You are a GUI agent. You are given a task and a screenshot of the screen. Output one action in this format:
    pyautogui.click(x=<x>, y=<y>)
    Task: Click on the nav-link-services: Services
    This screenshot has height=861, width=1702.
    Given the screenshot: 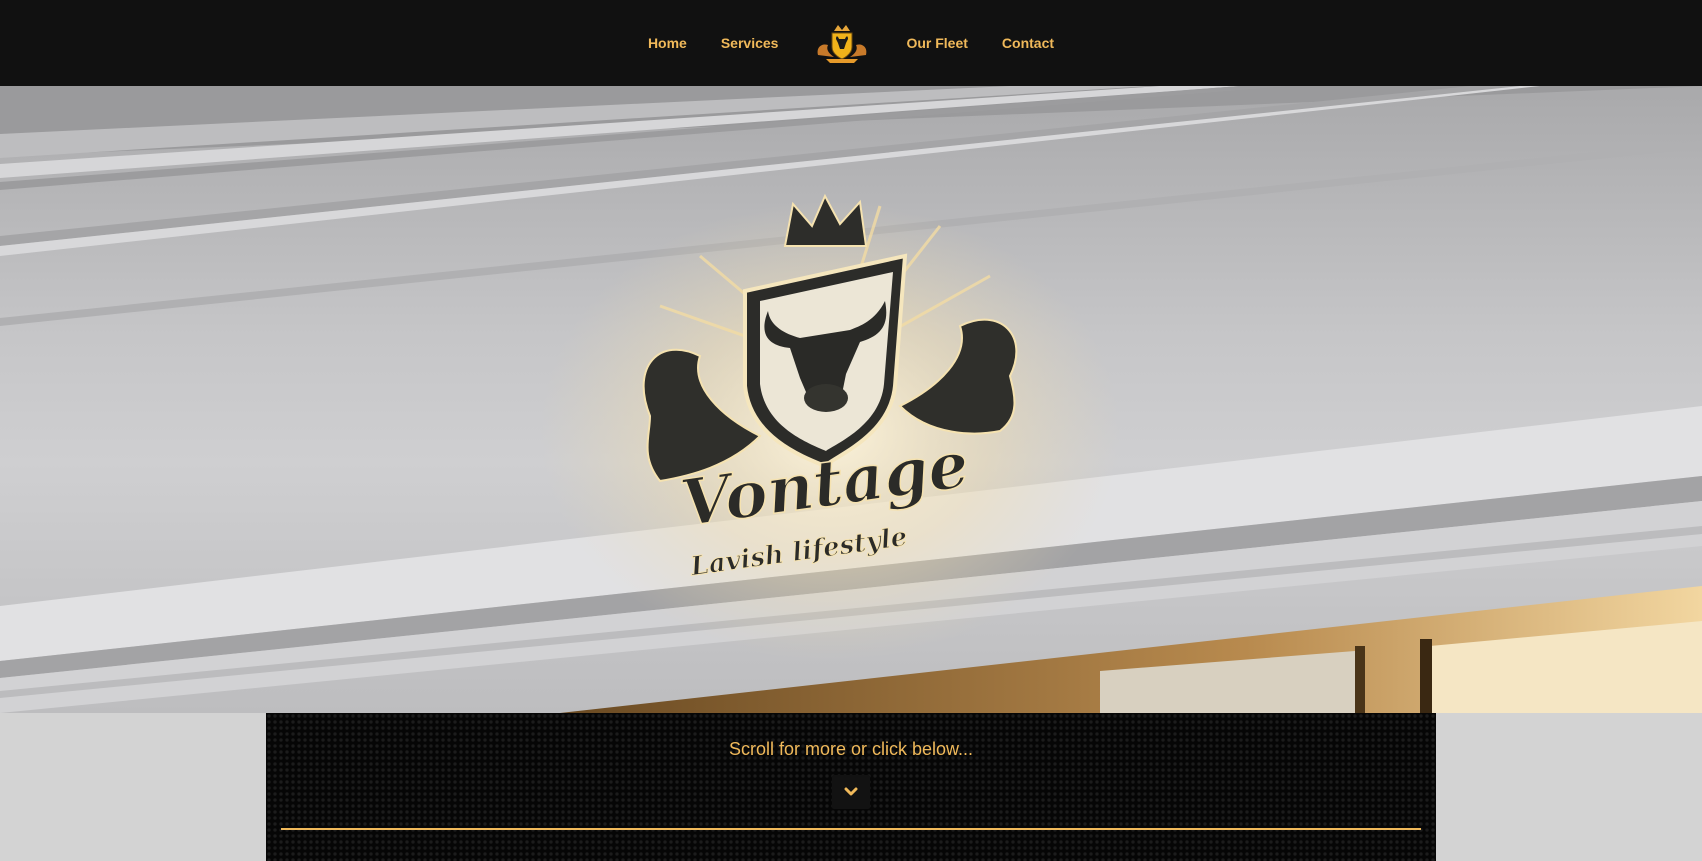 What is the action you would take?
    pyautogui.click(x=750, y=43)
    